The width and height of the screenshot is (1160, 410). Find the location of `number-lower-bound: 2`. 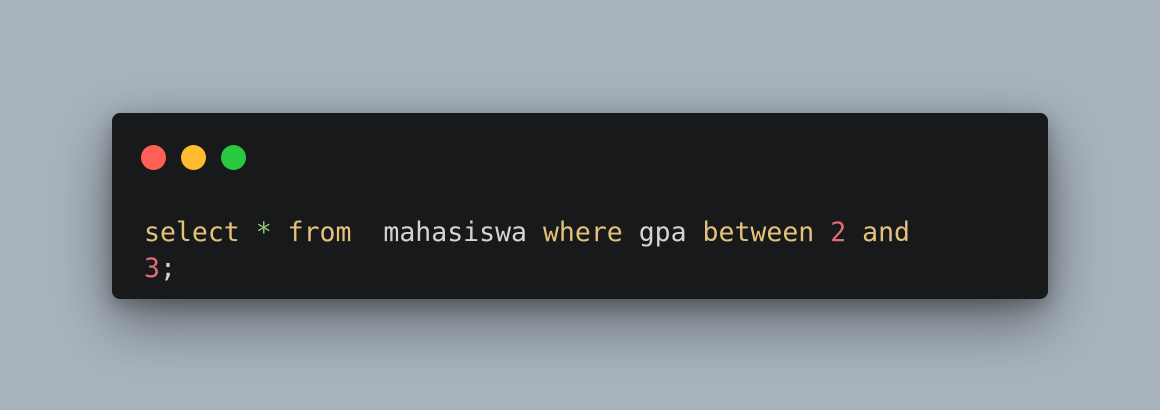

number-lower-bound: 2 is located at coordinates (838, 232).